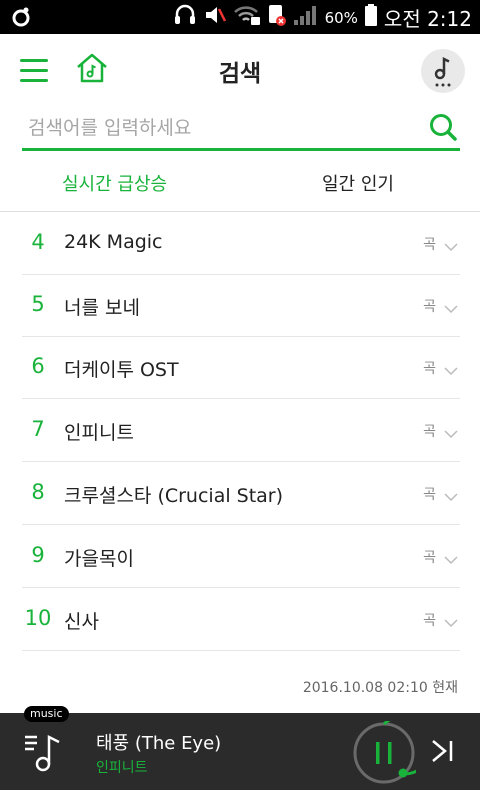  Describe the element at coordinates (38, 555) in the screenshot. I see `rank-number: 9` at that location.